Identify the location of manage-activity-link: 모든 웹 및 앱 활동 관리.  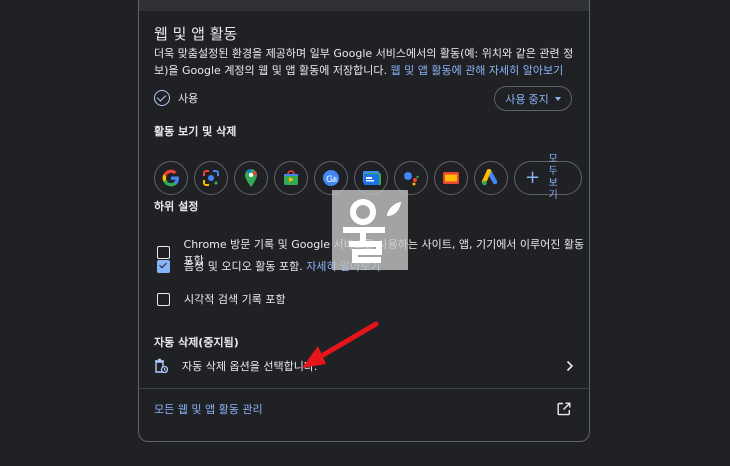
(208, 409).